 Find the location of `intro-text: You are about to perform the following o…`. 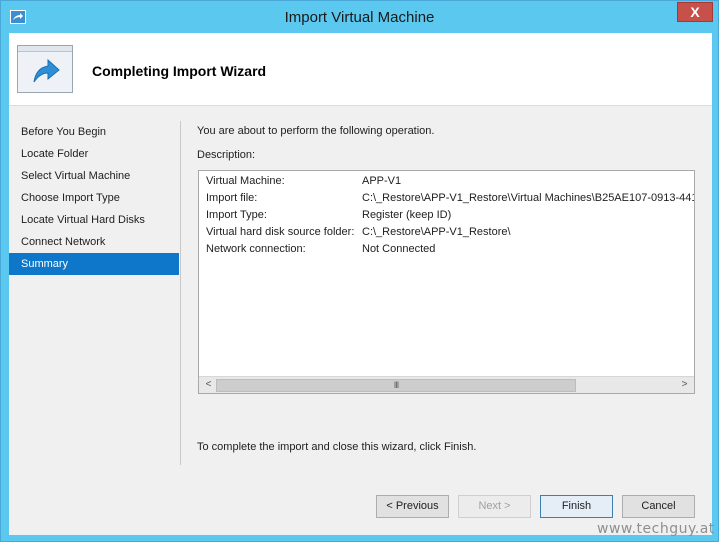

intro-text: You are about to perform the following o… is located at coordinates (316, 131).